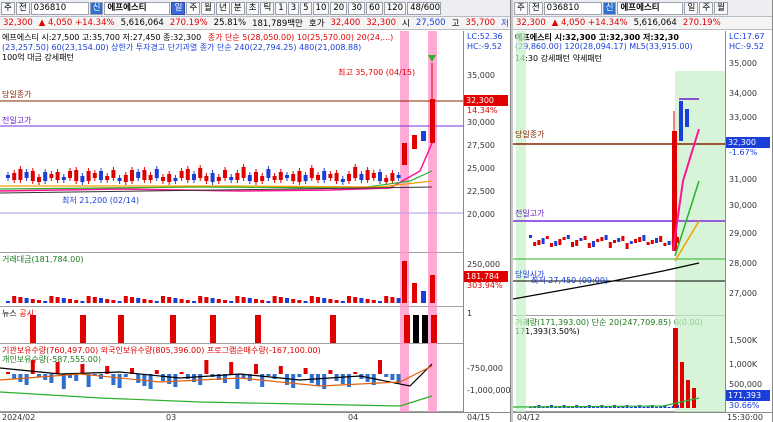 The height and width of the screenshot is (422, 773). What do you see at coordinates (231, 280) in the screenshot?
I see `amount-pane: 거래대금(181,784.00)` at bounding box center [231, 280].